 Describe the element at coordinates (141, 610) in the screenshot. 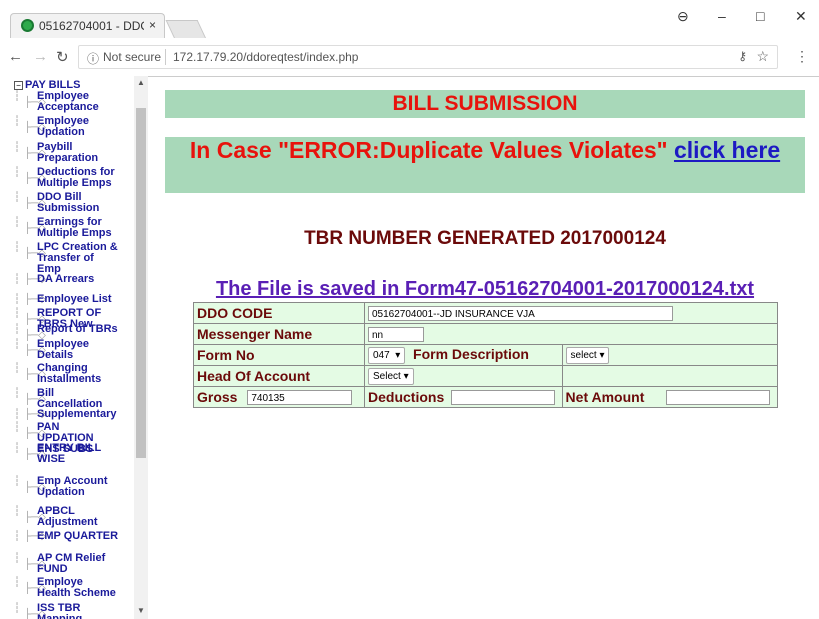

I see `scroll-down-icon: ▼` at that location.